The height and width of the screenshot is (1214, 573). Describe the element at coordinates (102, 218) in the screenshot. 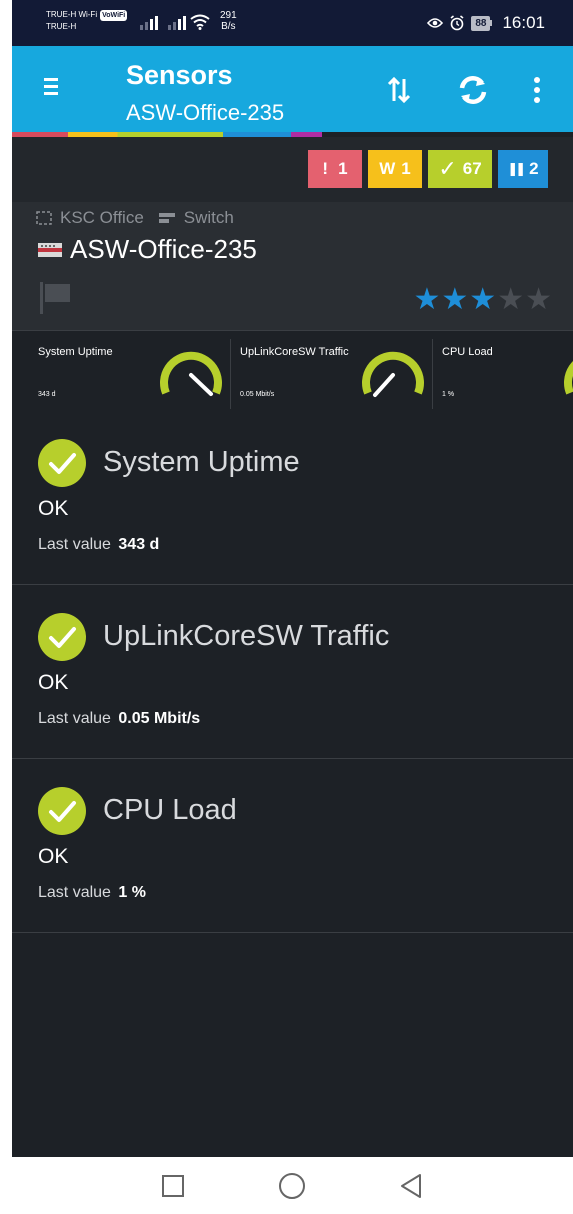

I see `breadcrumb-group: KSC Office` at that location.